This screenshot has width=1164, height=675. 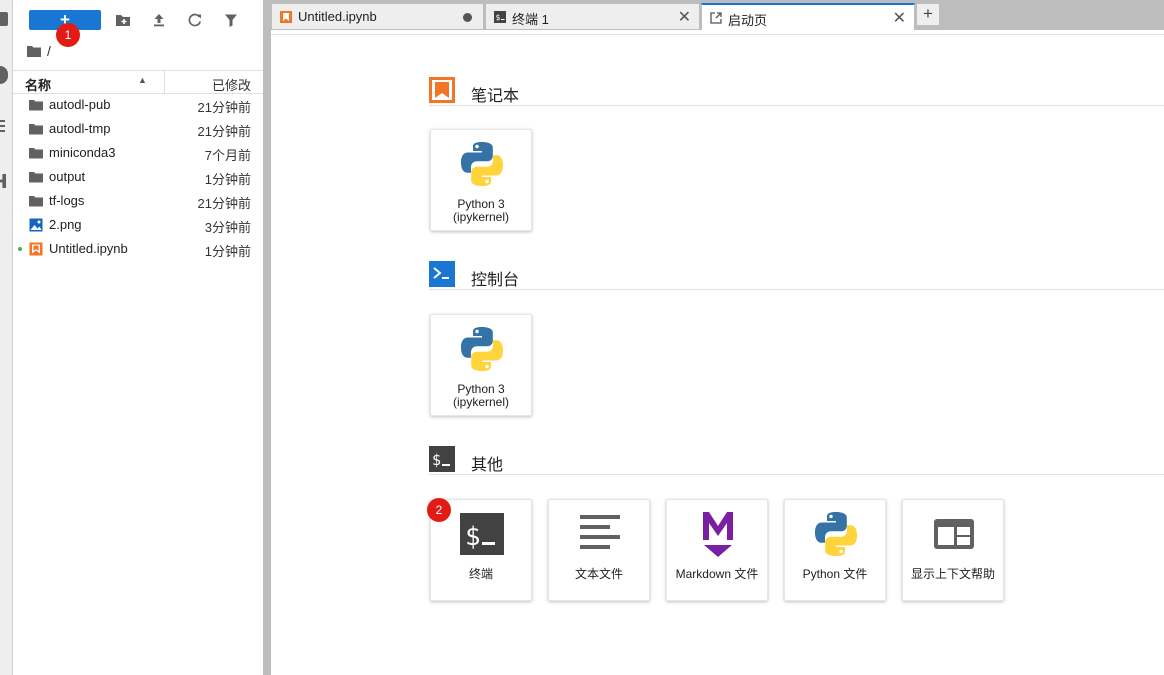 What do you see at coordinates (138, 105) in the screenshot?
I see `file-row-autodl-pub: autodl-pub 21分钟前` at bounding box center [138, 105].